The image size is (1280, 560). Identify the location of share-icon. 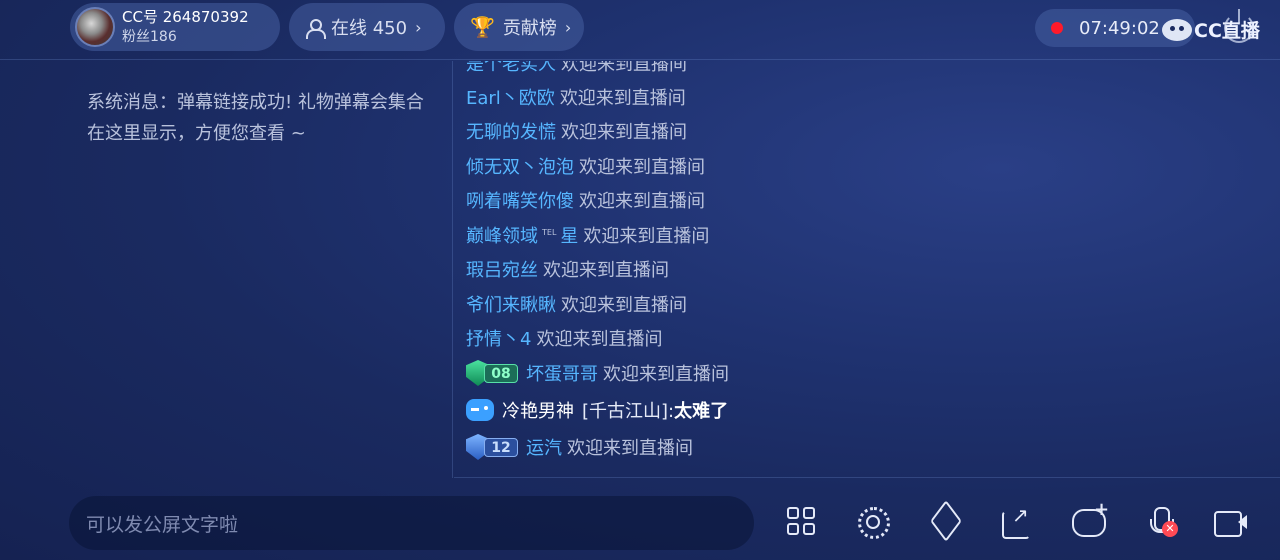
(1017, 521).